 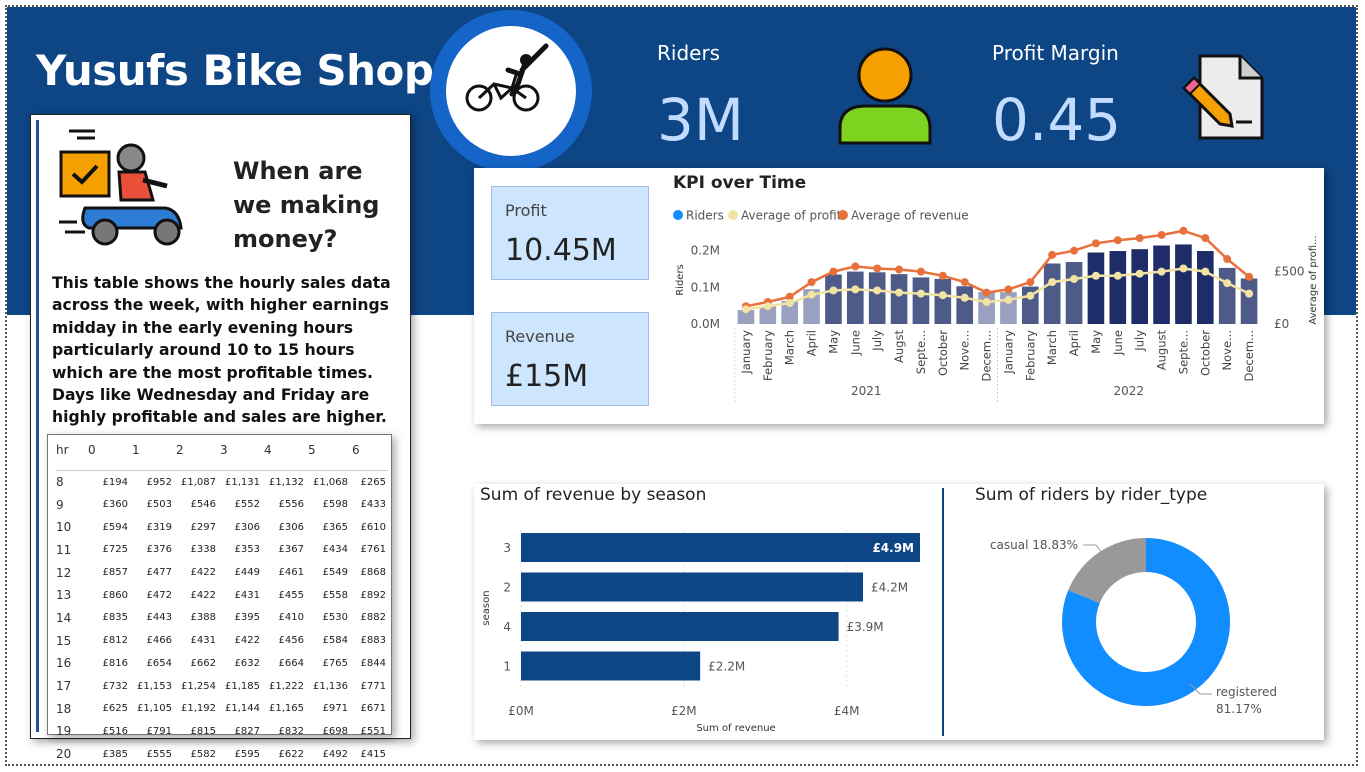 What do you see at coordinates (899, 346) in the screenshot?
I see `x-tick-label: Augst` at bounding box center [899, 346].